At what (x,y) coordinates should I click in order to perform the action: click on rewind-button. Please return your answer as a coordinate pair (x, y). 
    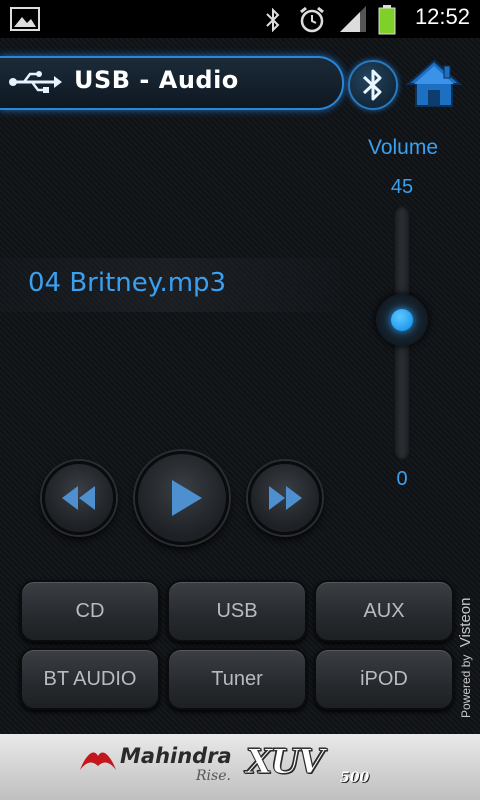
    Looking at the image, I should click on (79, 498).